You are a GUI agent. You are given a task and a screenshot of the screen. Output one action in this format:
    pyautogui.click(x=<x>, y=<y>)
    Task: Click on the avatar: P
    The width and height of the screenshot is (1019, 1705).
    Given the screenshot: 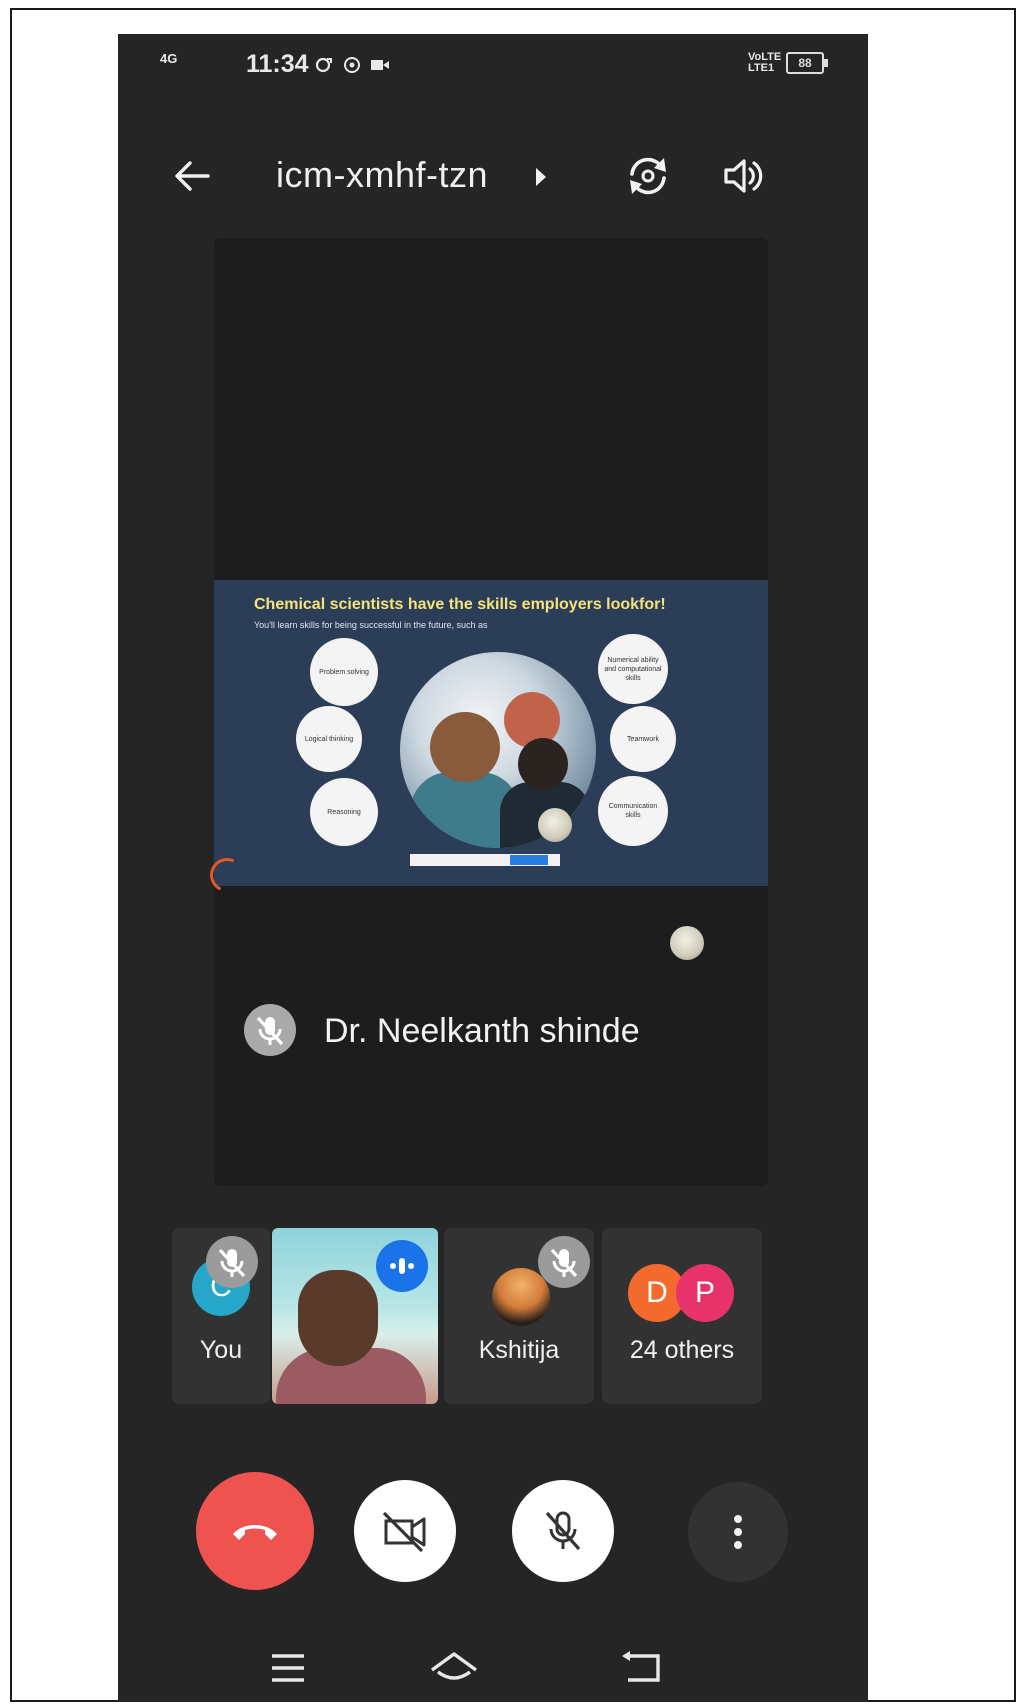 What is the action you would take?
    pyautogui.click(x=705, y=1293)
    